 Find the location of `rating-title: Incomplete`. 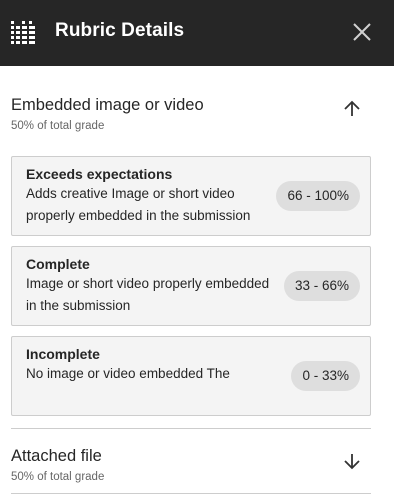

rating-title: Incomplete is located at coordinates (63, 354).